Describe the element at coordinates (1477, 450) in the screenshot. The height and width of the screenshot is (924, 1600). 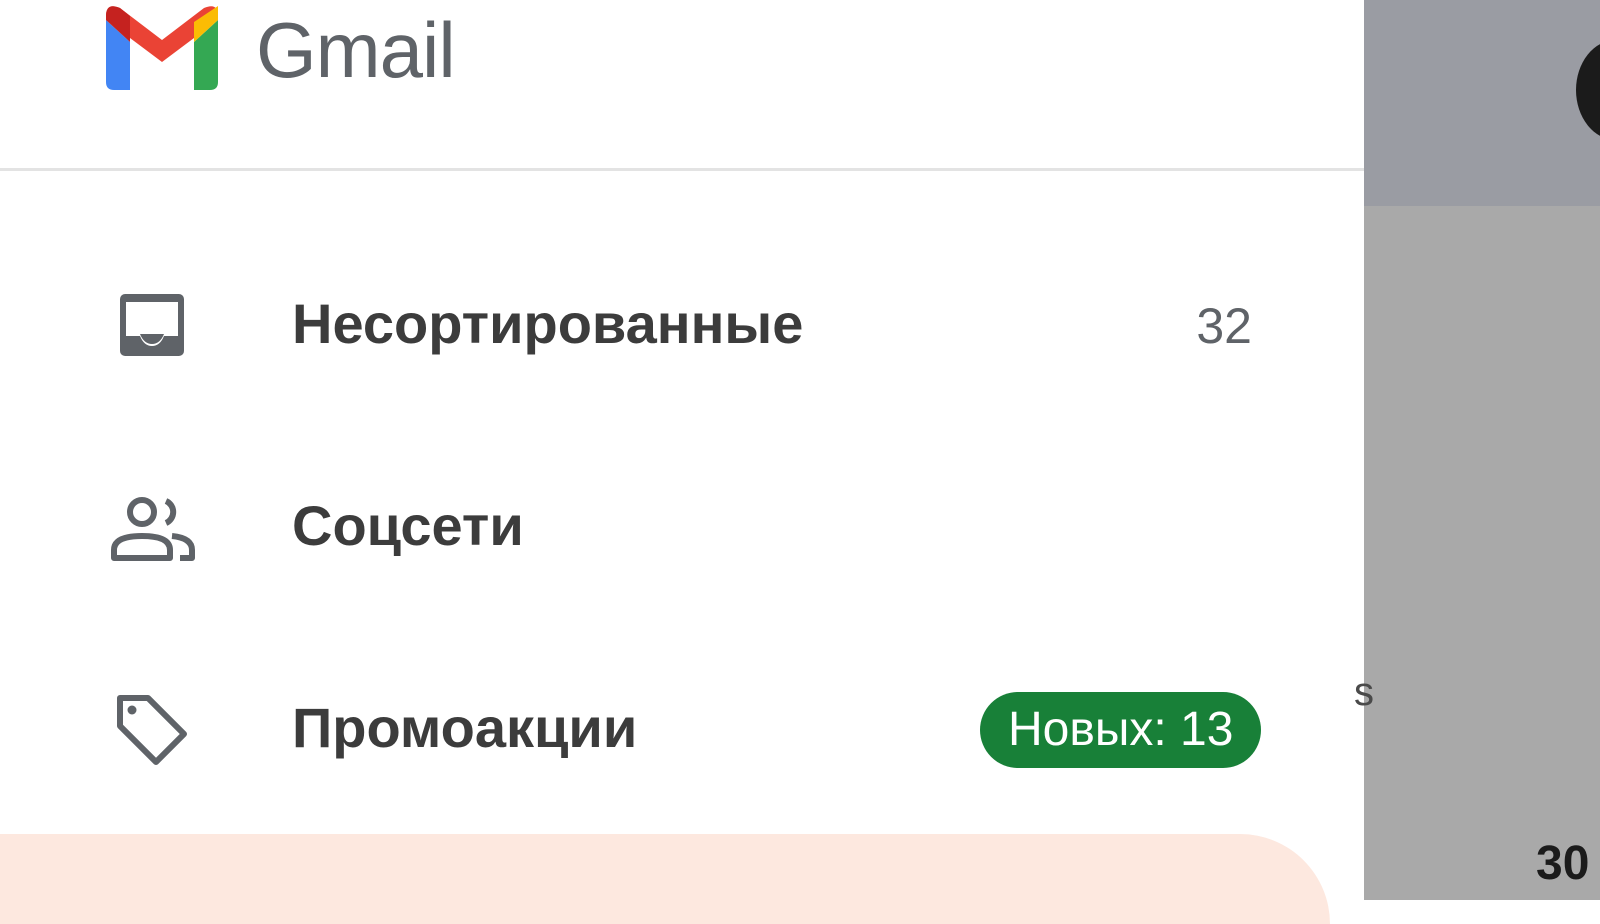
I see `background-inbox-scrim: s 30` at that location.